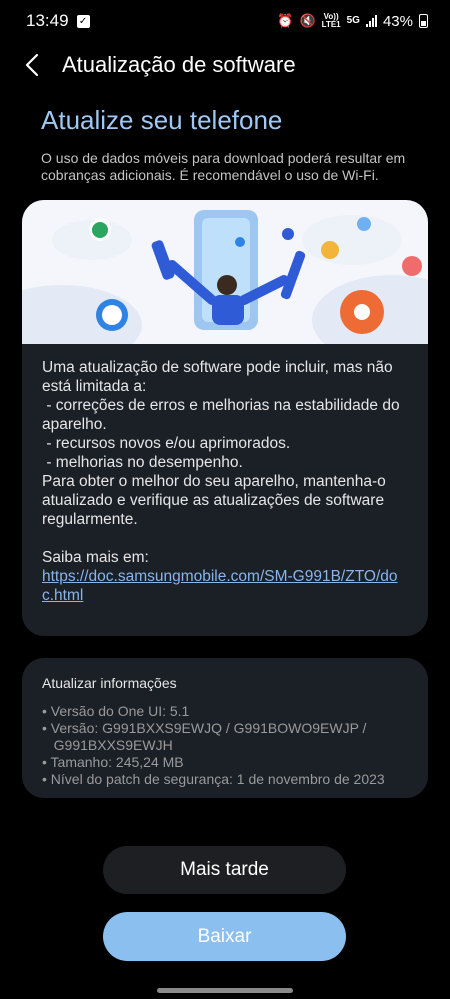 The image size is (450, 999). I want to click on home-indicator, so click(225, 990).